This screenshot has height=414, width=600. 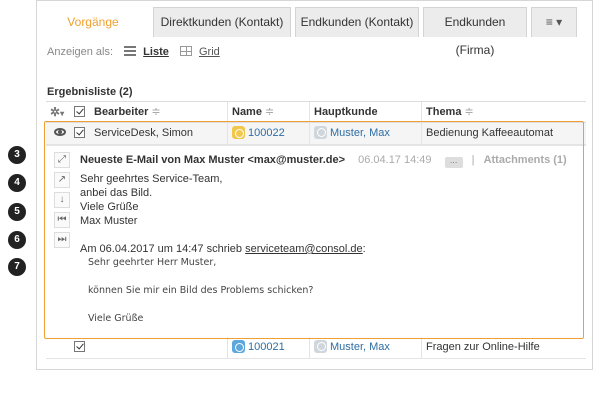 What do you see at coordinates (525, 160) in the screenshot?
I see `attachments-link: Attachments (1)` at bounding box center [525, 160].